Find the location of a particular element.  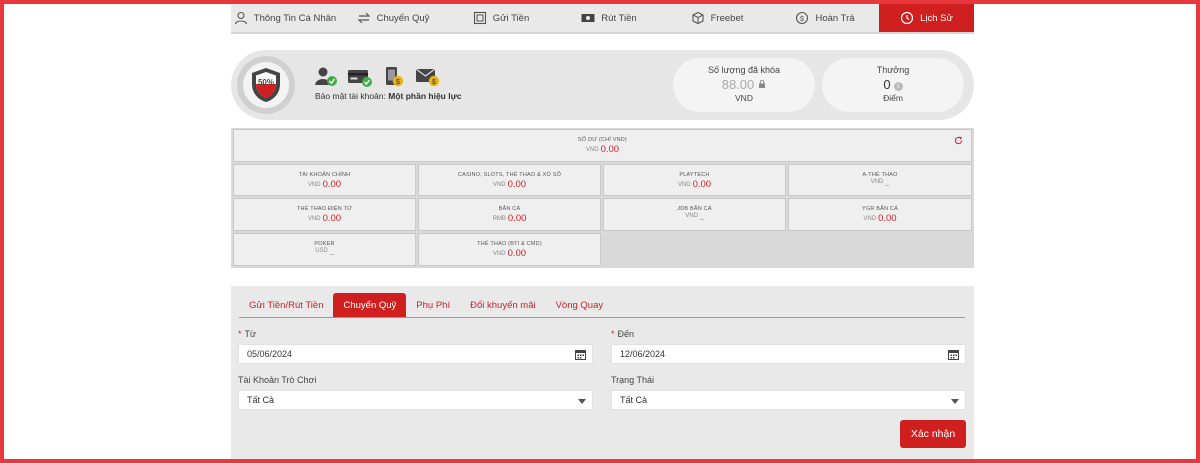

wallet-cell: BẮN CÁ RMB 0.00 is located at coordinates (509, 214).